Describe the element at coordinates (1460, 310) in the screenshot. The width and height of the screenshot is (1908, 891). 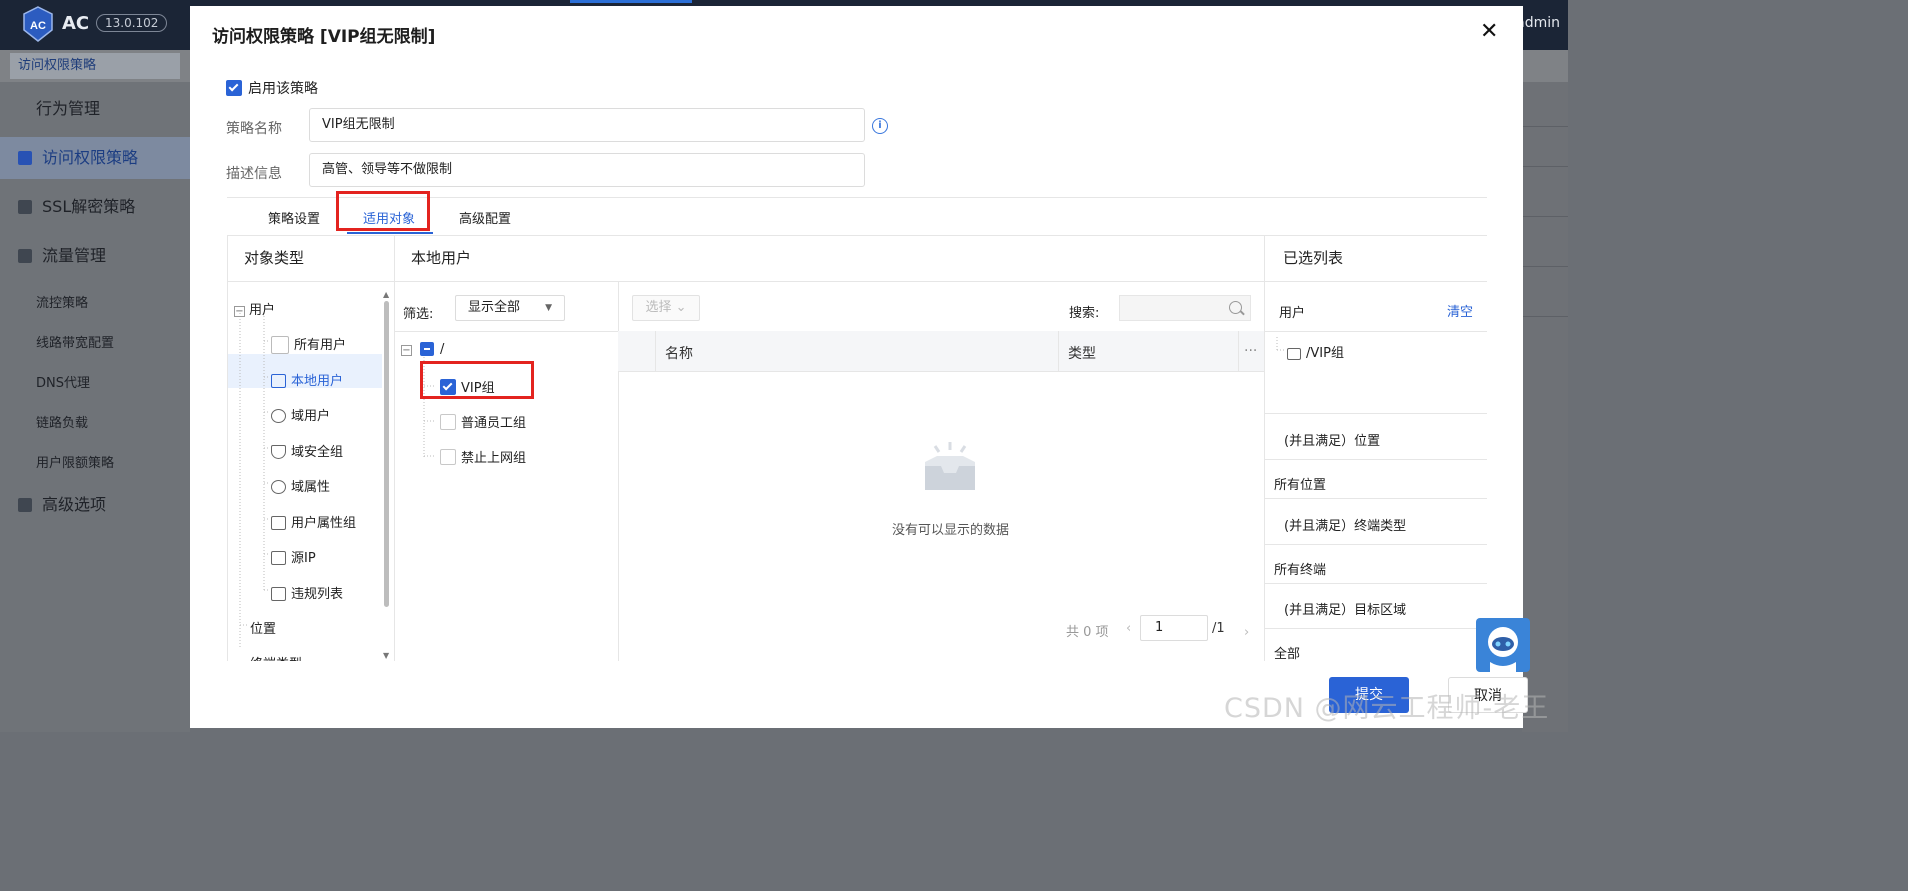
I see `clear-button: 清空` at that location.